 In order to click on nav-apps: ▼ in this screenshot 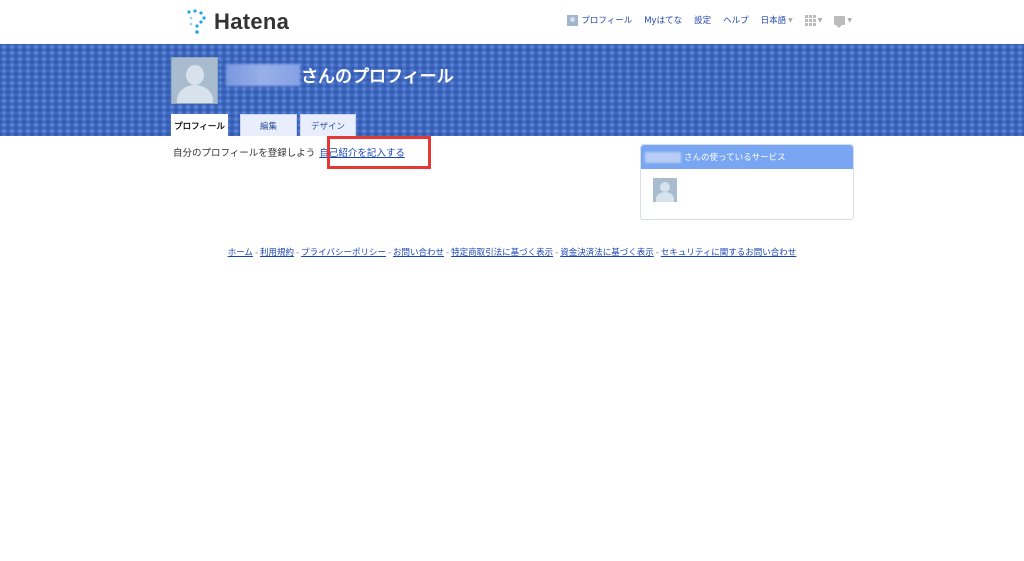, I will do `click(813, 20)`.